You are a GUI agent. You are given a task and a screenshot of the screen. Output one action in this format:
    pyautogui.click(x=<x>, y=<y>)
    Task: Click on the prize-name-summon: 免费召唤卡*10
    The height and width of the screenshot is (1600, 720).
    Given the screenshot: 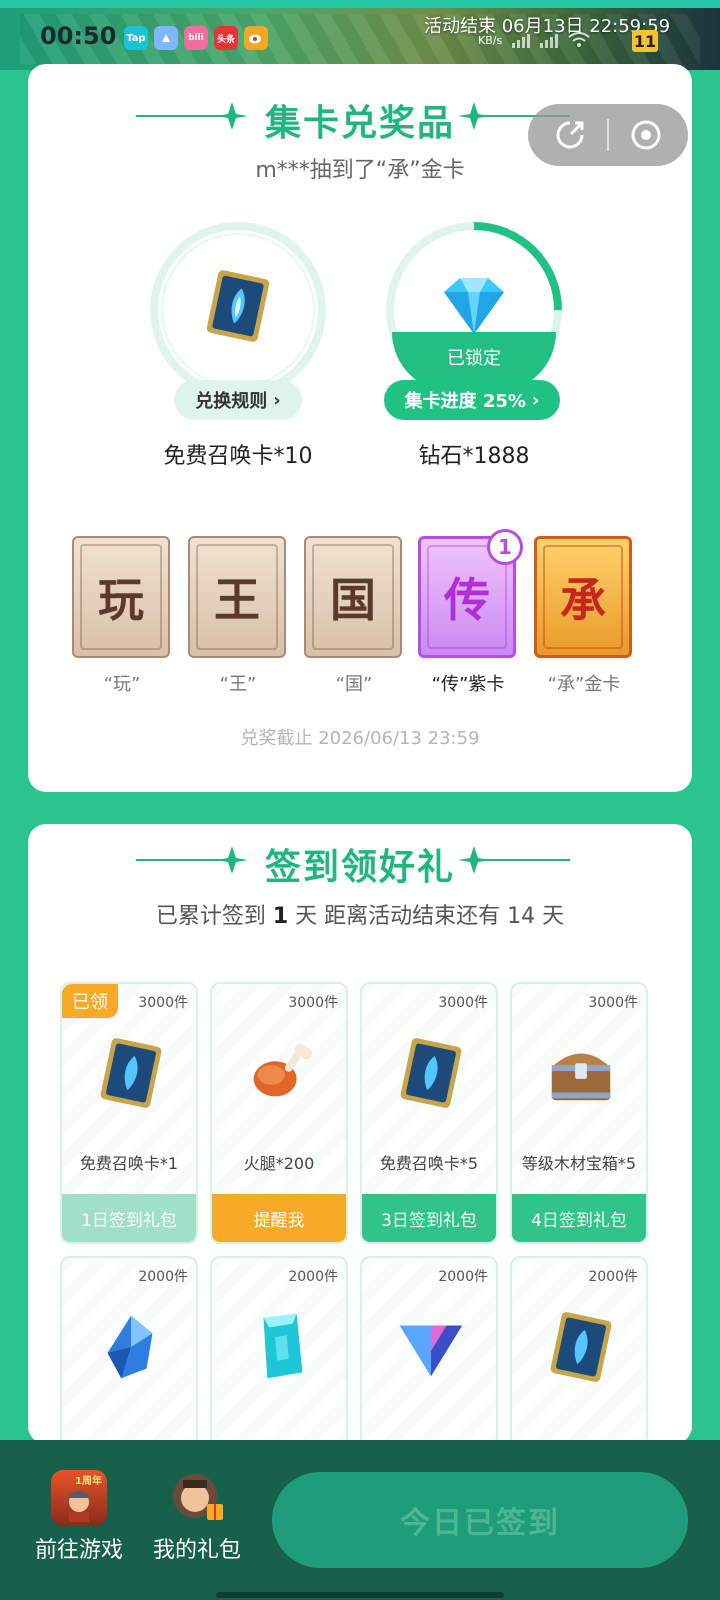 What is the action you would take?
    pyautogui.click(x=238, y=456)
    